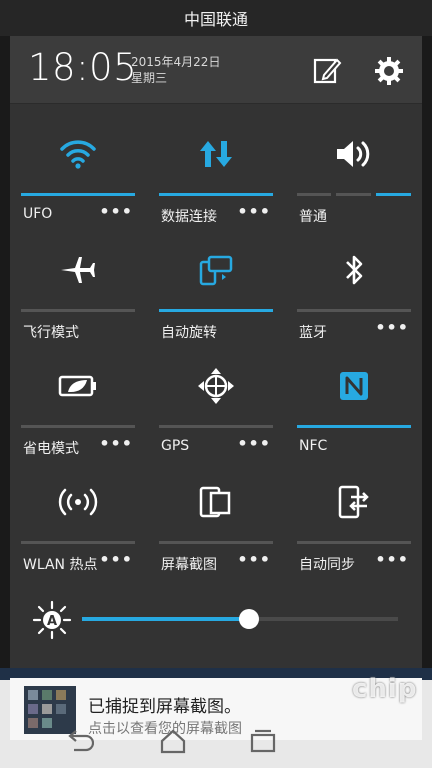 The width and height of the screenshot is (432, 768). I want to click on panel-header: 18:05 2015年4月22日 星期三, so click(216, 70).